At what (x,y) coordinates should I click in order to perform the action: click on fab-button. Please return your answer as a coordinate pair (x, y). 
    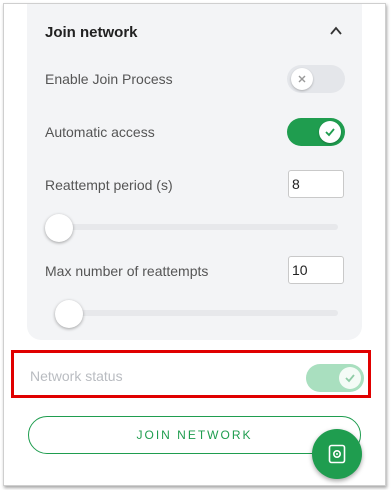
    Looking at the image, I should click on (337, 454).